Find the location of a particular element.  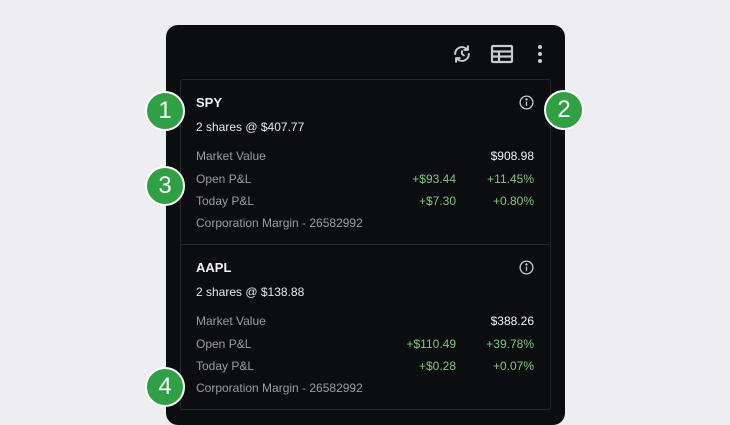

today-pl-row: Today P&L +$7.30 +0.80% is located at coordinates (365, 202).